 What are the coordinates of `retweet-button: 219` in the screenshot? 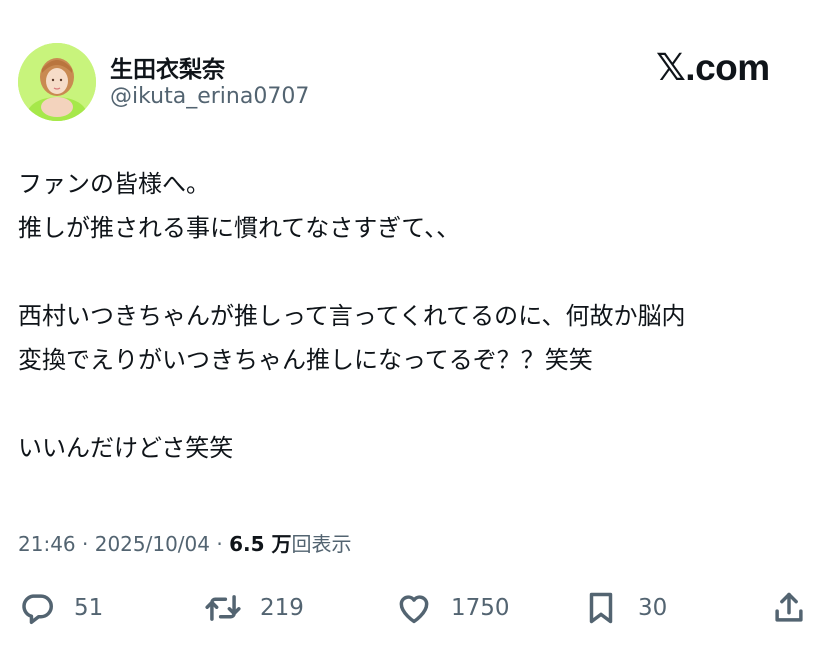 It's located at (254, 608).